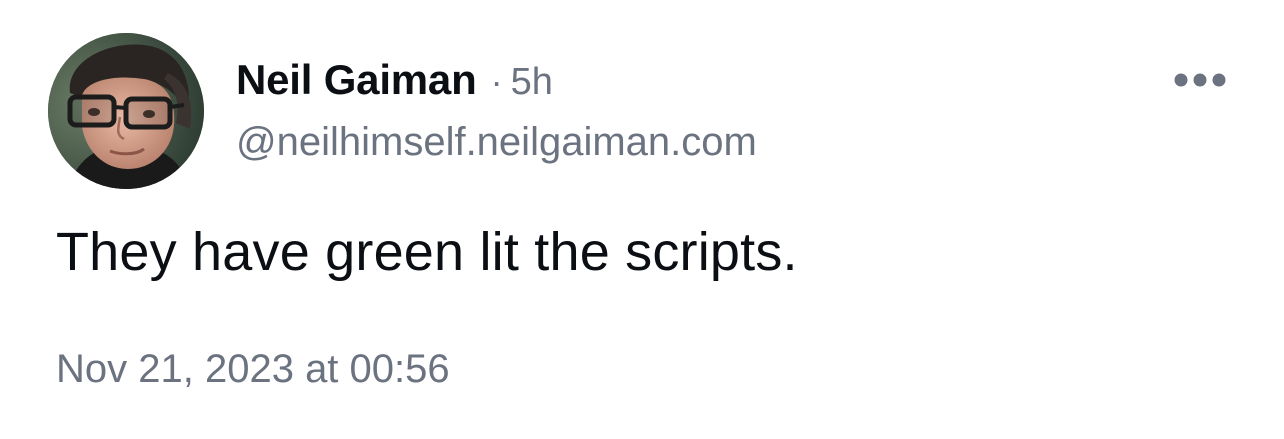 The image size is (1284, 439). I want to click on post-timestamp: Nov 21, 2023 at 00:56, so click(253, 369).